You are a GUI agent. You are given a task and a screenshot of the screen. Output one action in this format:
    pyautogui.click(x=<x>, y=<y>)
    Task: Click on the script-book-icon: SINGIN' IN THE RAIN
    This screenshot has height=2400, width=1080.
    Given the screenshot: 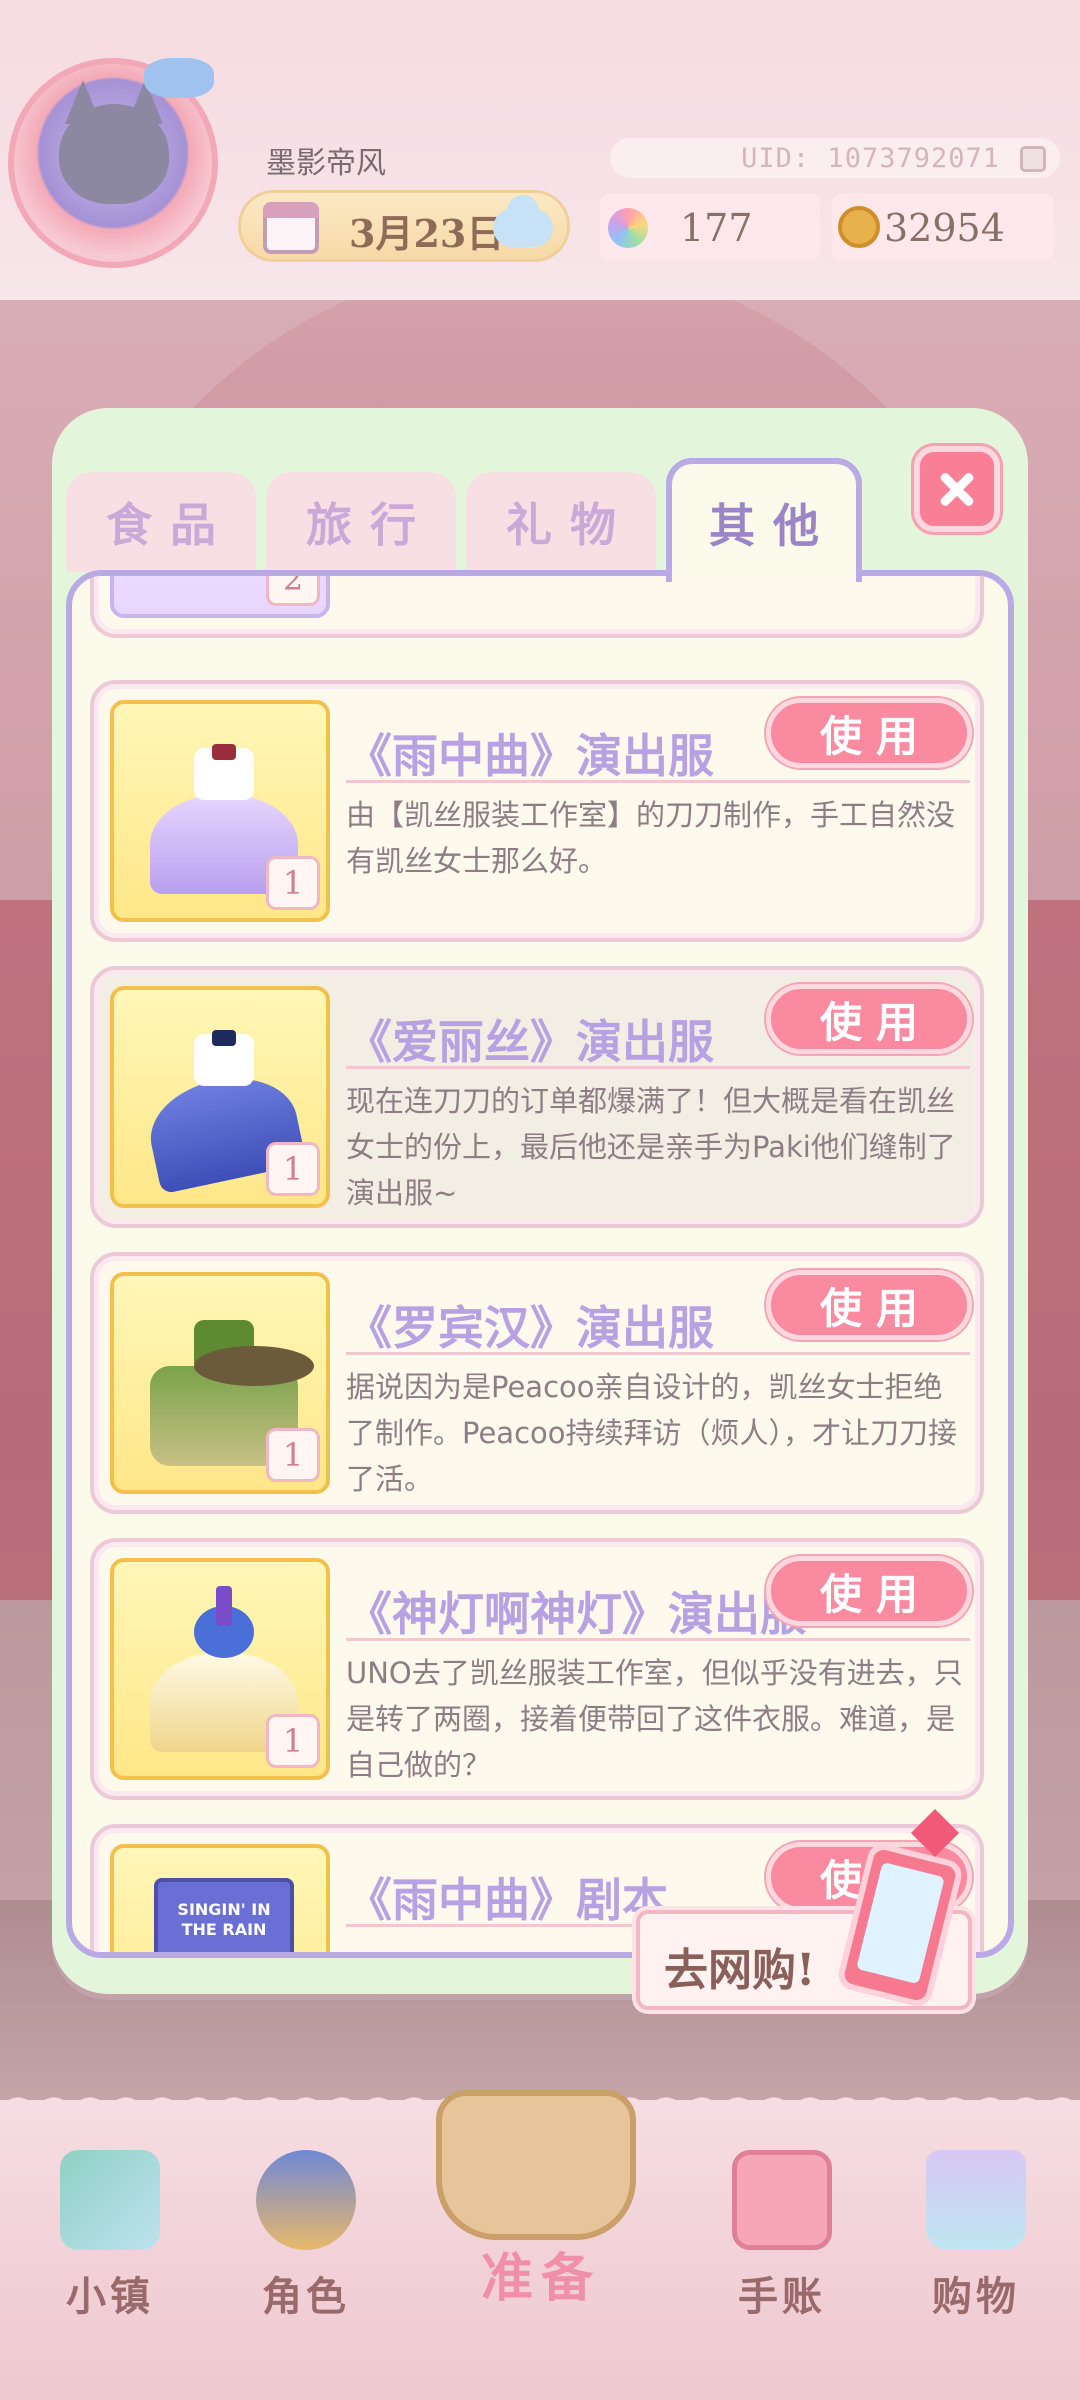 What is the action you would take?
    pyautogui.click(x=224, y=1915)
    